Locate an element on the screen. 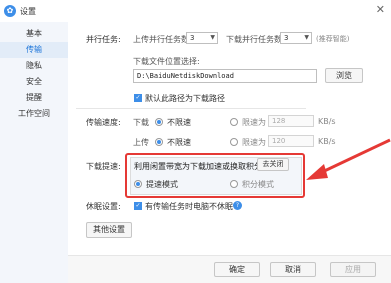 The image size is (391, 283). sidebar-item-reminder: 提醒 is located at coordinates (34, 98).